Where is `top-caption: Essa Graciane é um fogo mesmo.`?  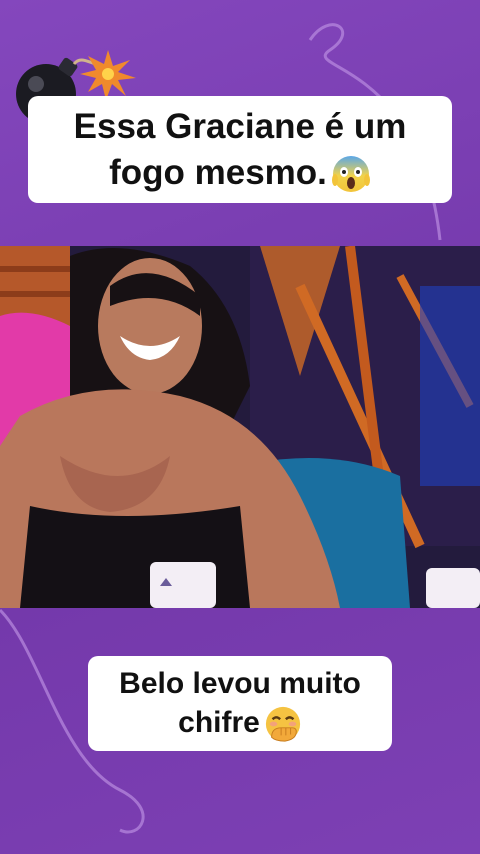 top-caption: Essa Graciane é um fogo mesmo. is located at coordinates (240, 149).